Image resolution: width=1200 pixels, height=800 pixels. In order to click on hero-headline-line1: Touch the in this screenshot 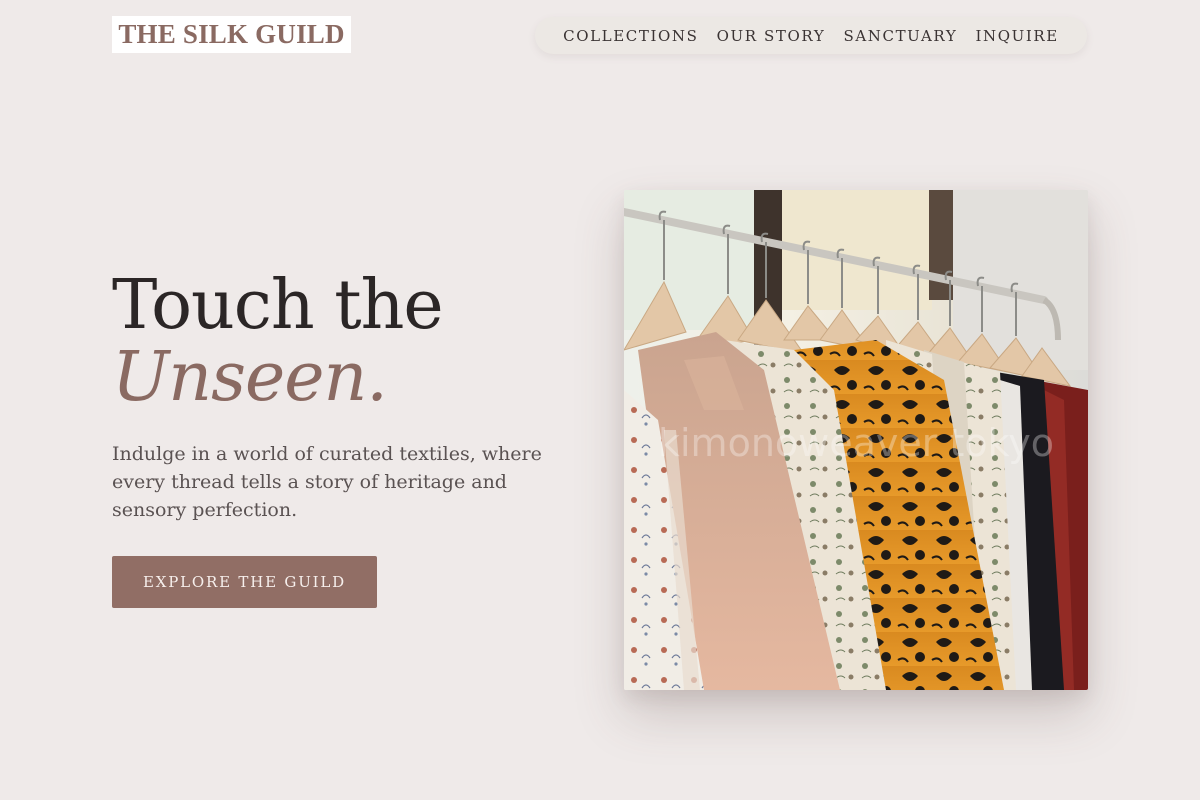, I will do `click(278, 305)`.